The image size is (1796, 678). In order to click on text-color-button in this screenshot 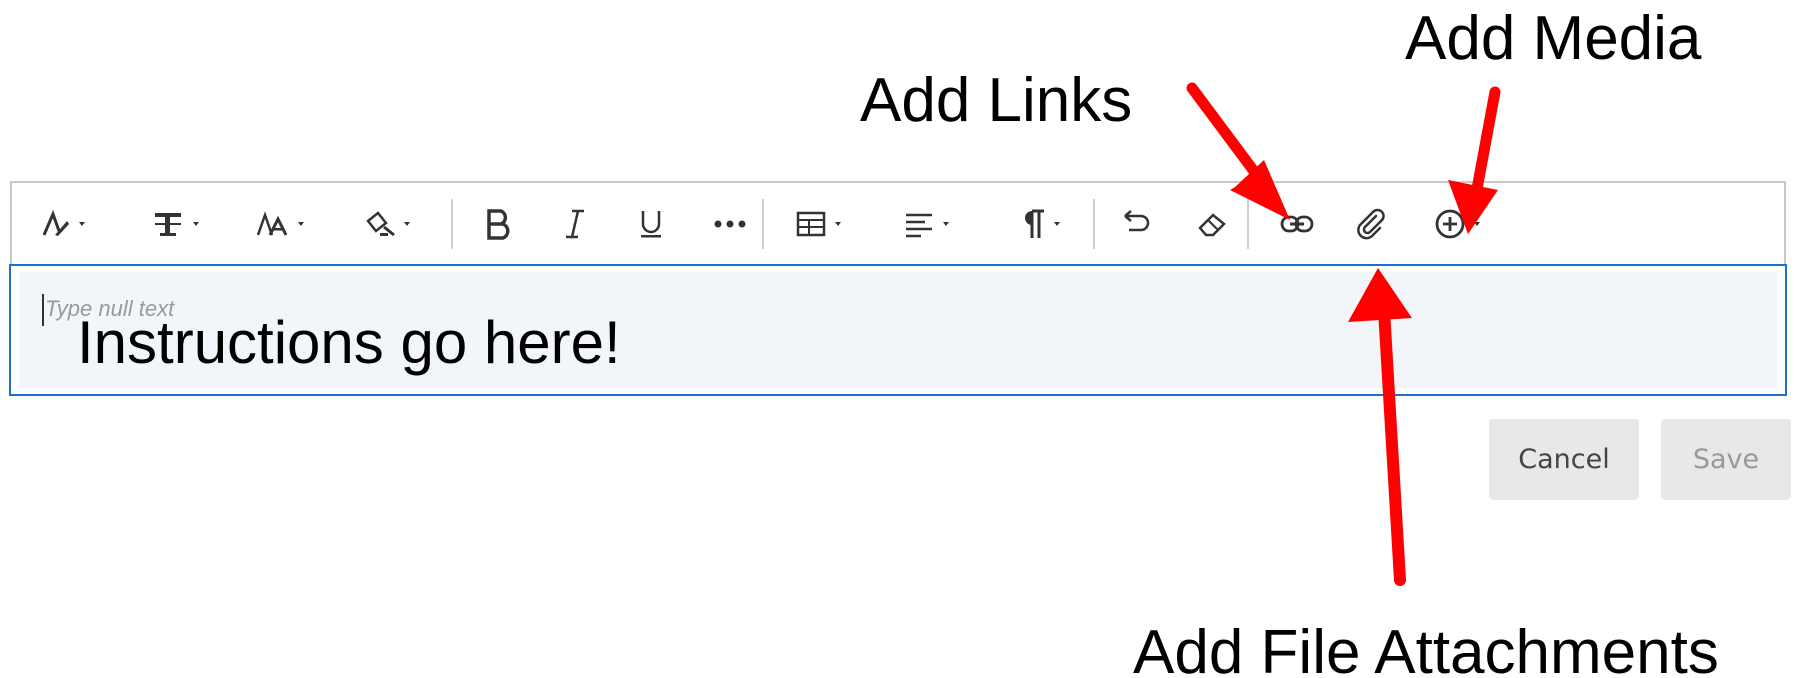, I will do `click(386, 224)`.